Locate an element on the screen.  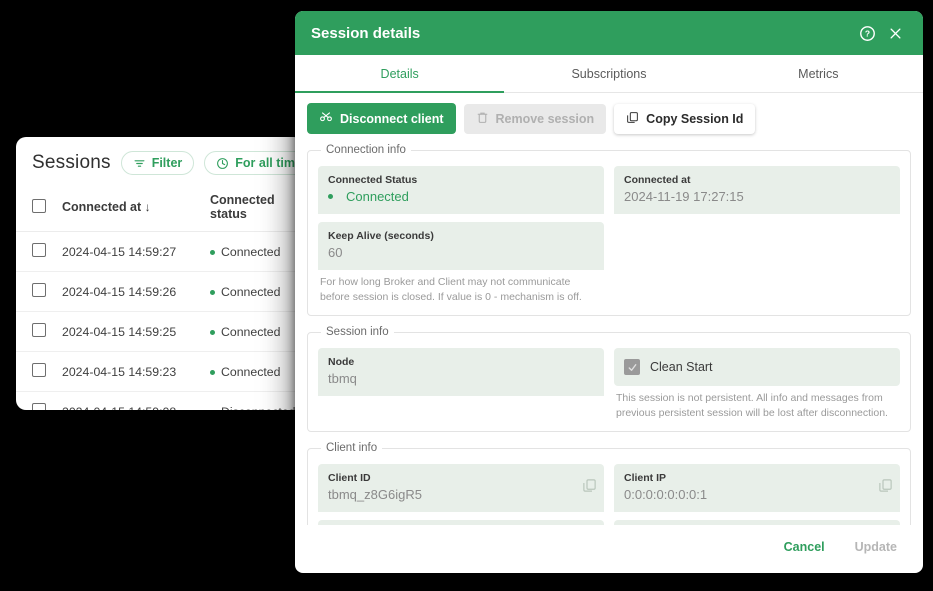
cancel-button: Cancel is located at coordinates (804, 547).